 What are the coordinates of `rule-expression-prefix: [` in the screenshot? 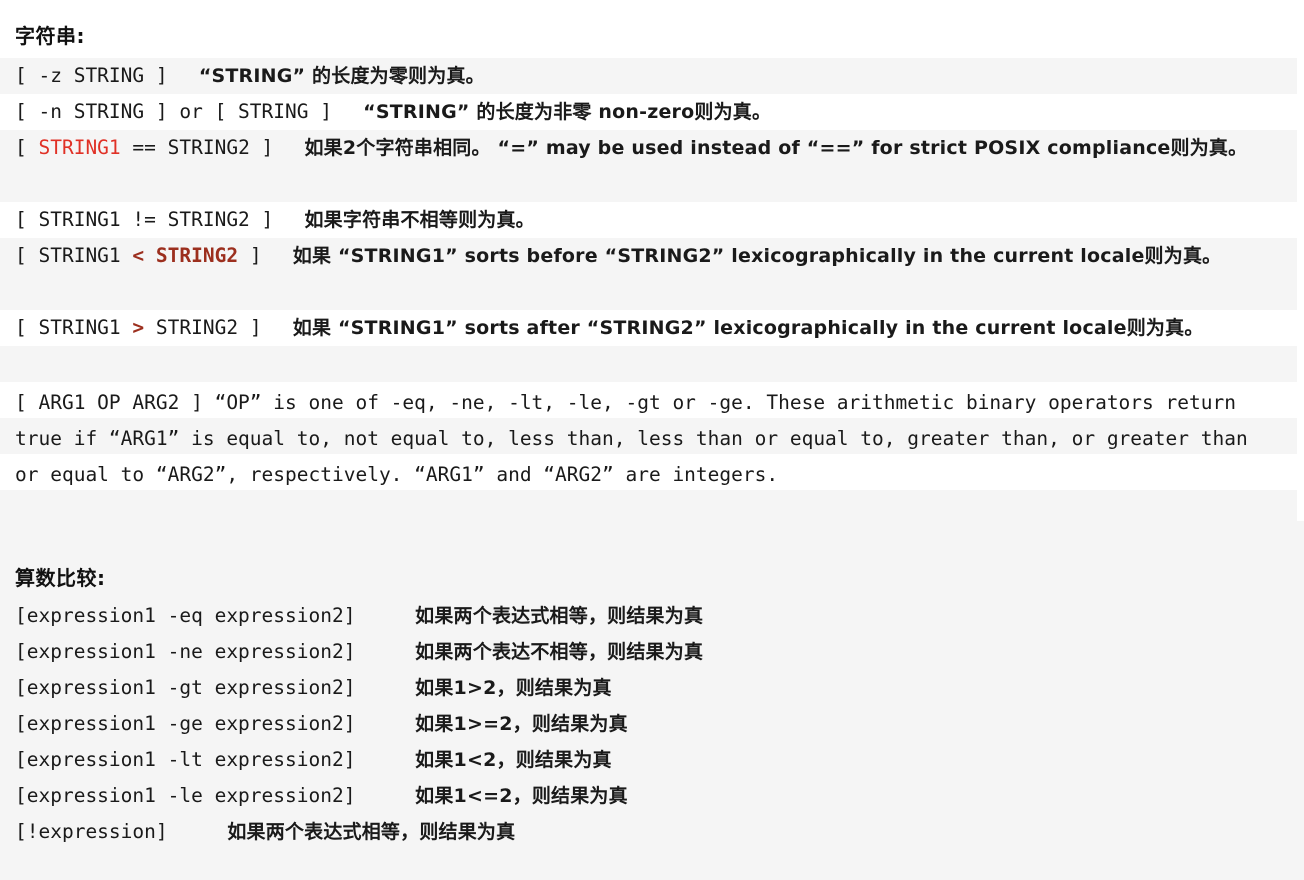 It's located at (27, 147).